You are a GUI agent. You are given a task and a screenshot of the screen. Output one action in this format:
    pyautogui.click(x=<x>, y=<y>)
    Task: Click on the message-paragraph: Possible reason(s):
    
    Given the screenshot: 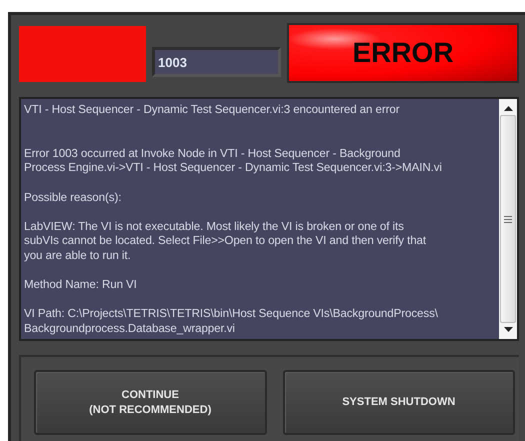 What is the action you would take?
    pyautogui.click(x=73, y=198)
    